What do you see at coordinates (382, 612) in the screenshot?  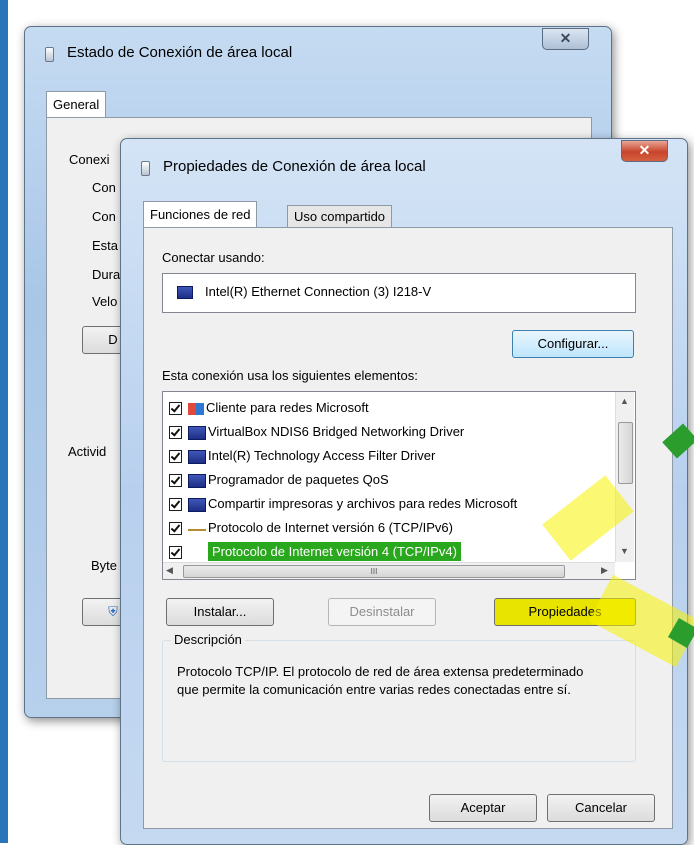 I see `uninstall-button: Desinstalar` at bounding box center [382, 612].